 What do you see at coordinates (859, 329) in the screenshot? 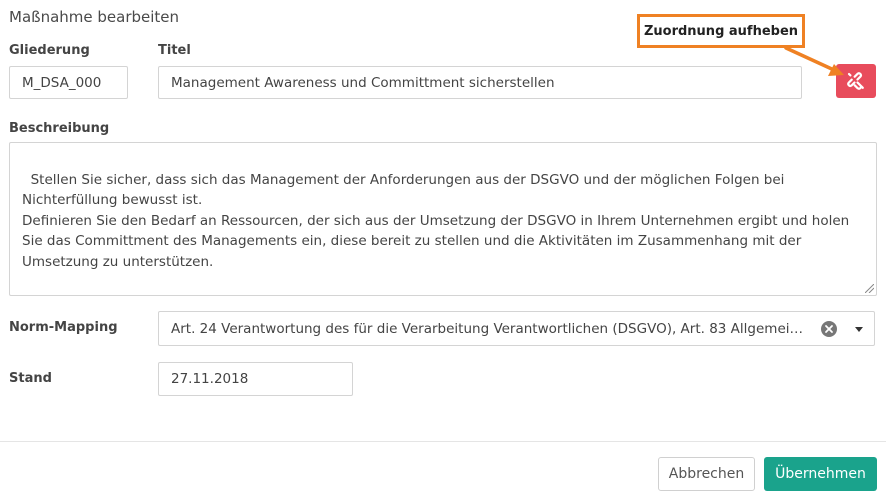
I see `chevron-down-icon` at bounding box center [859, 329].